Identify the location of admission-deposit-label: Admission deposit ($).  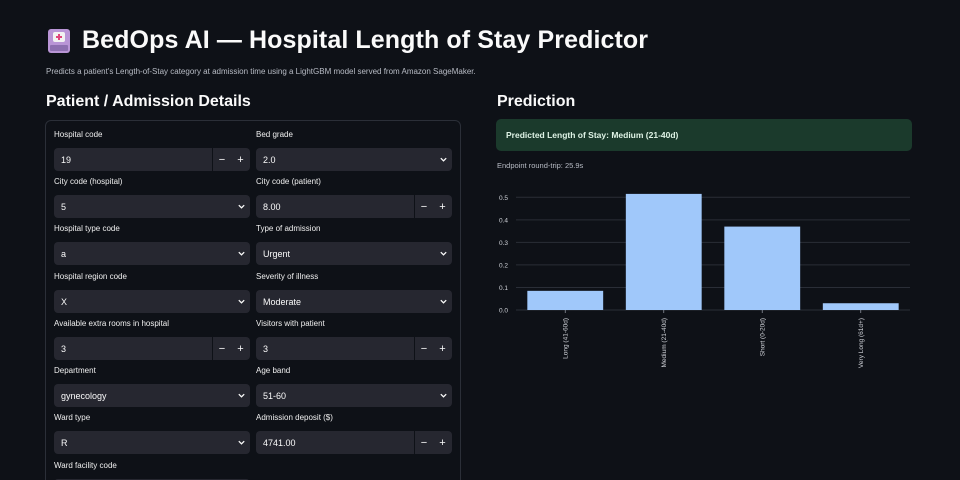
(294, 417).